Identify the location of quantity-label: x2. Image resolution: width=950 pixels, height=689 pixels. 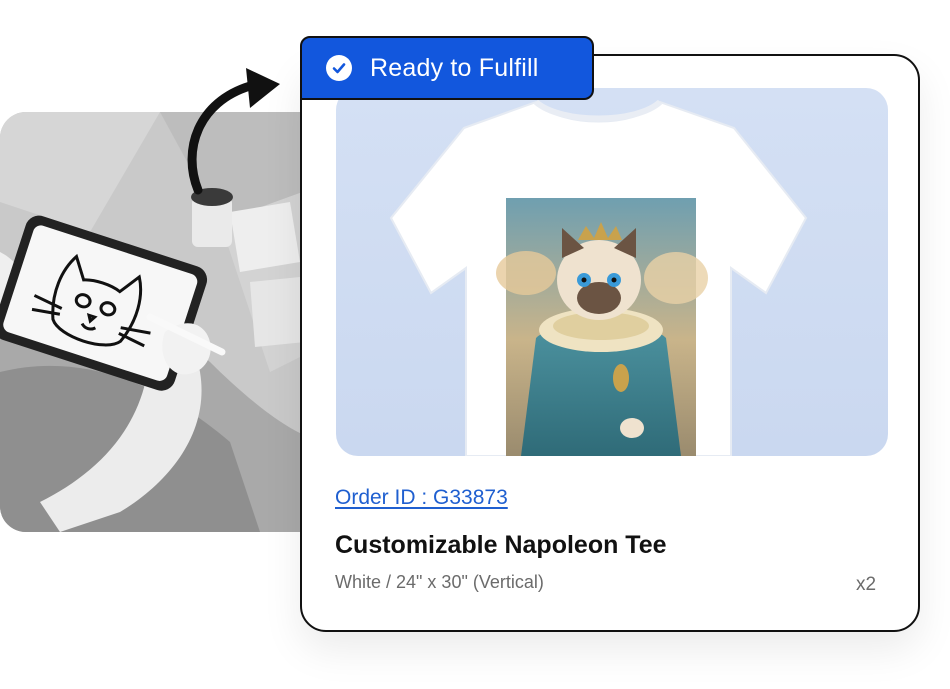
(866, 584).